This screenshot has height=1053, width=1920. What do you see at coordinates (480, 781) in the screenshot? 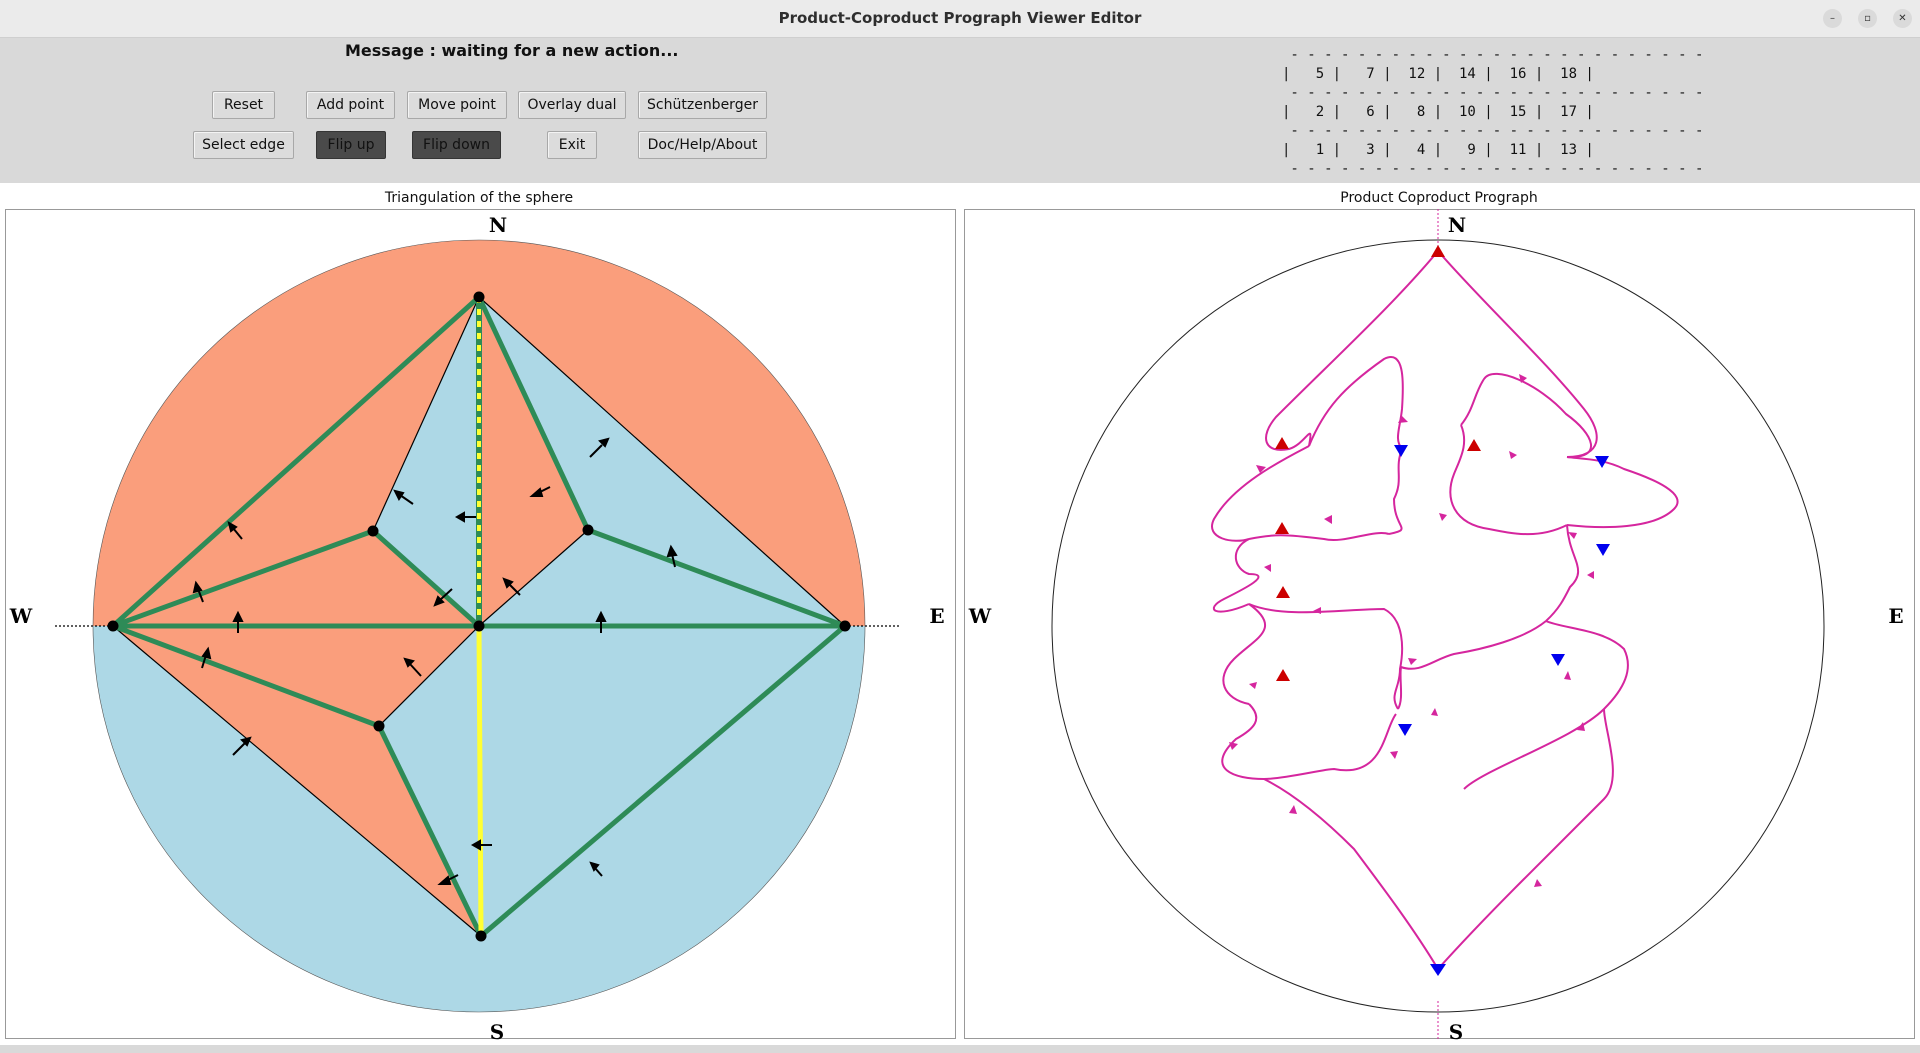
I see `selected-edge-yellow` at bounding box center [480, 781].